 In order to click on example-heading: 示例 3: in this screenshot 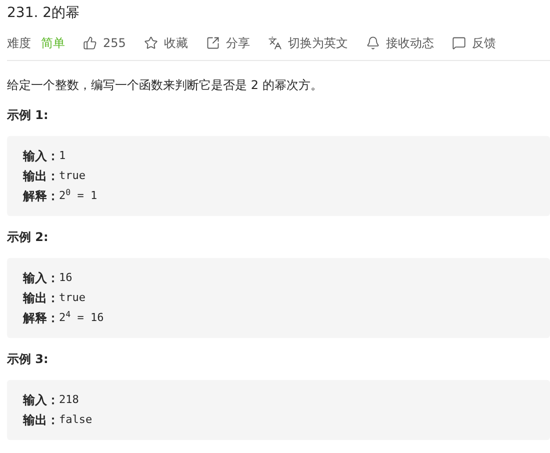, I will do `click(28, 359)`.